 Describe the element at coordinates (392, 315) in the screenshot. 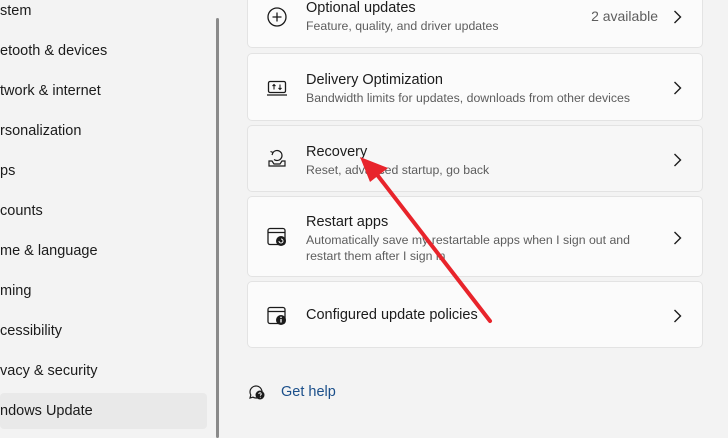

I see `card-title: Configured update policies` at that location.